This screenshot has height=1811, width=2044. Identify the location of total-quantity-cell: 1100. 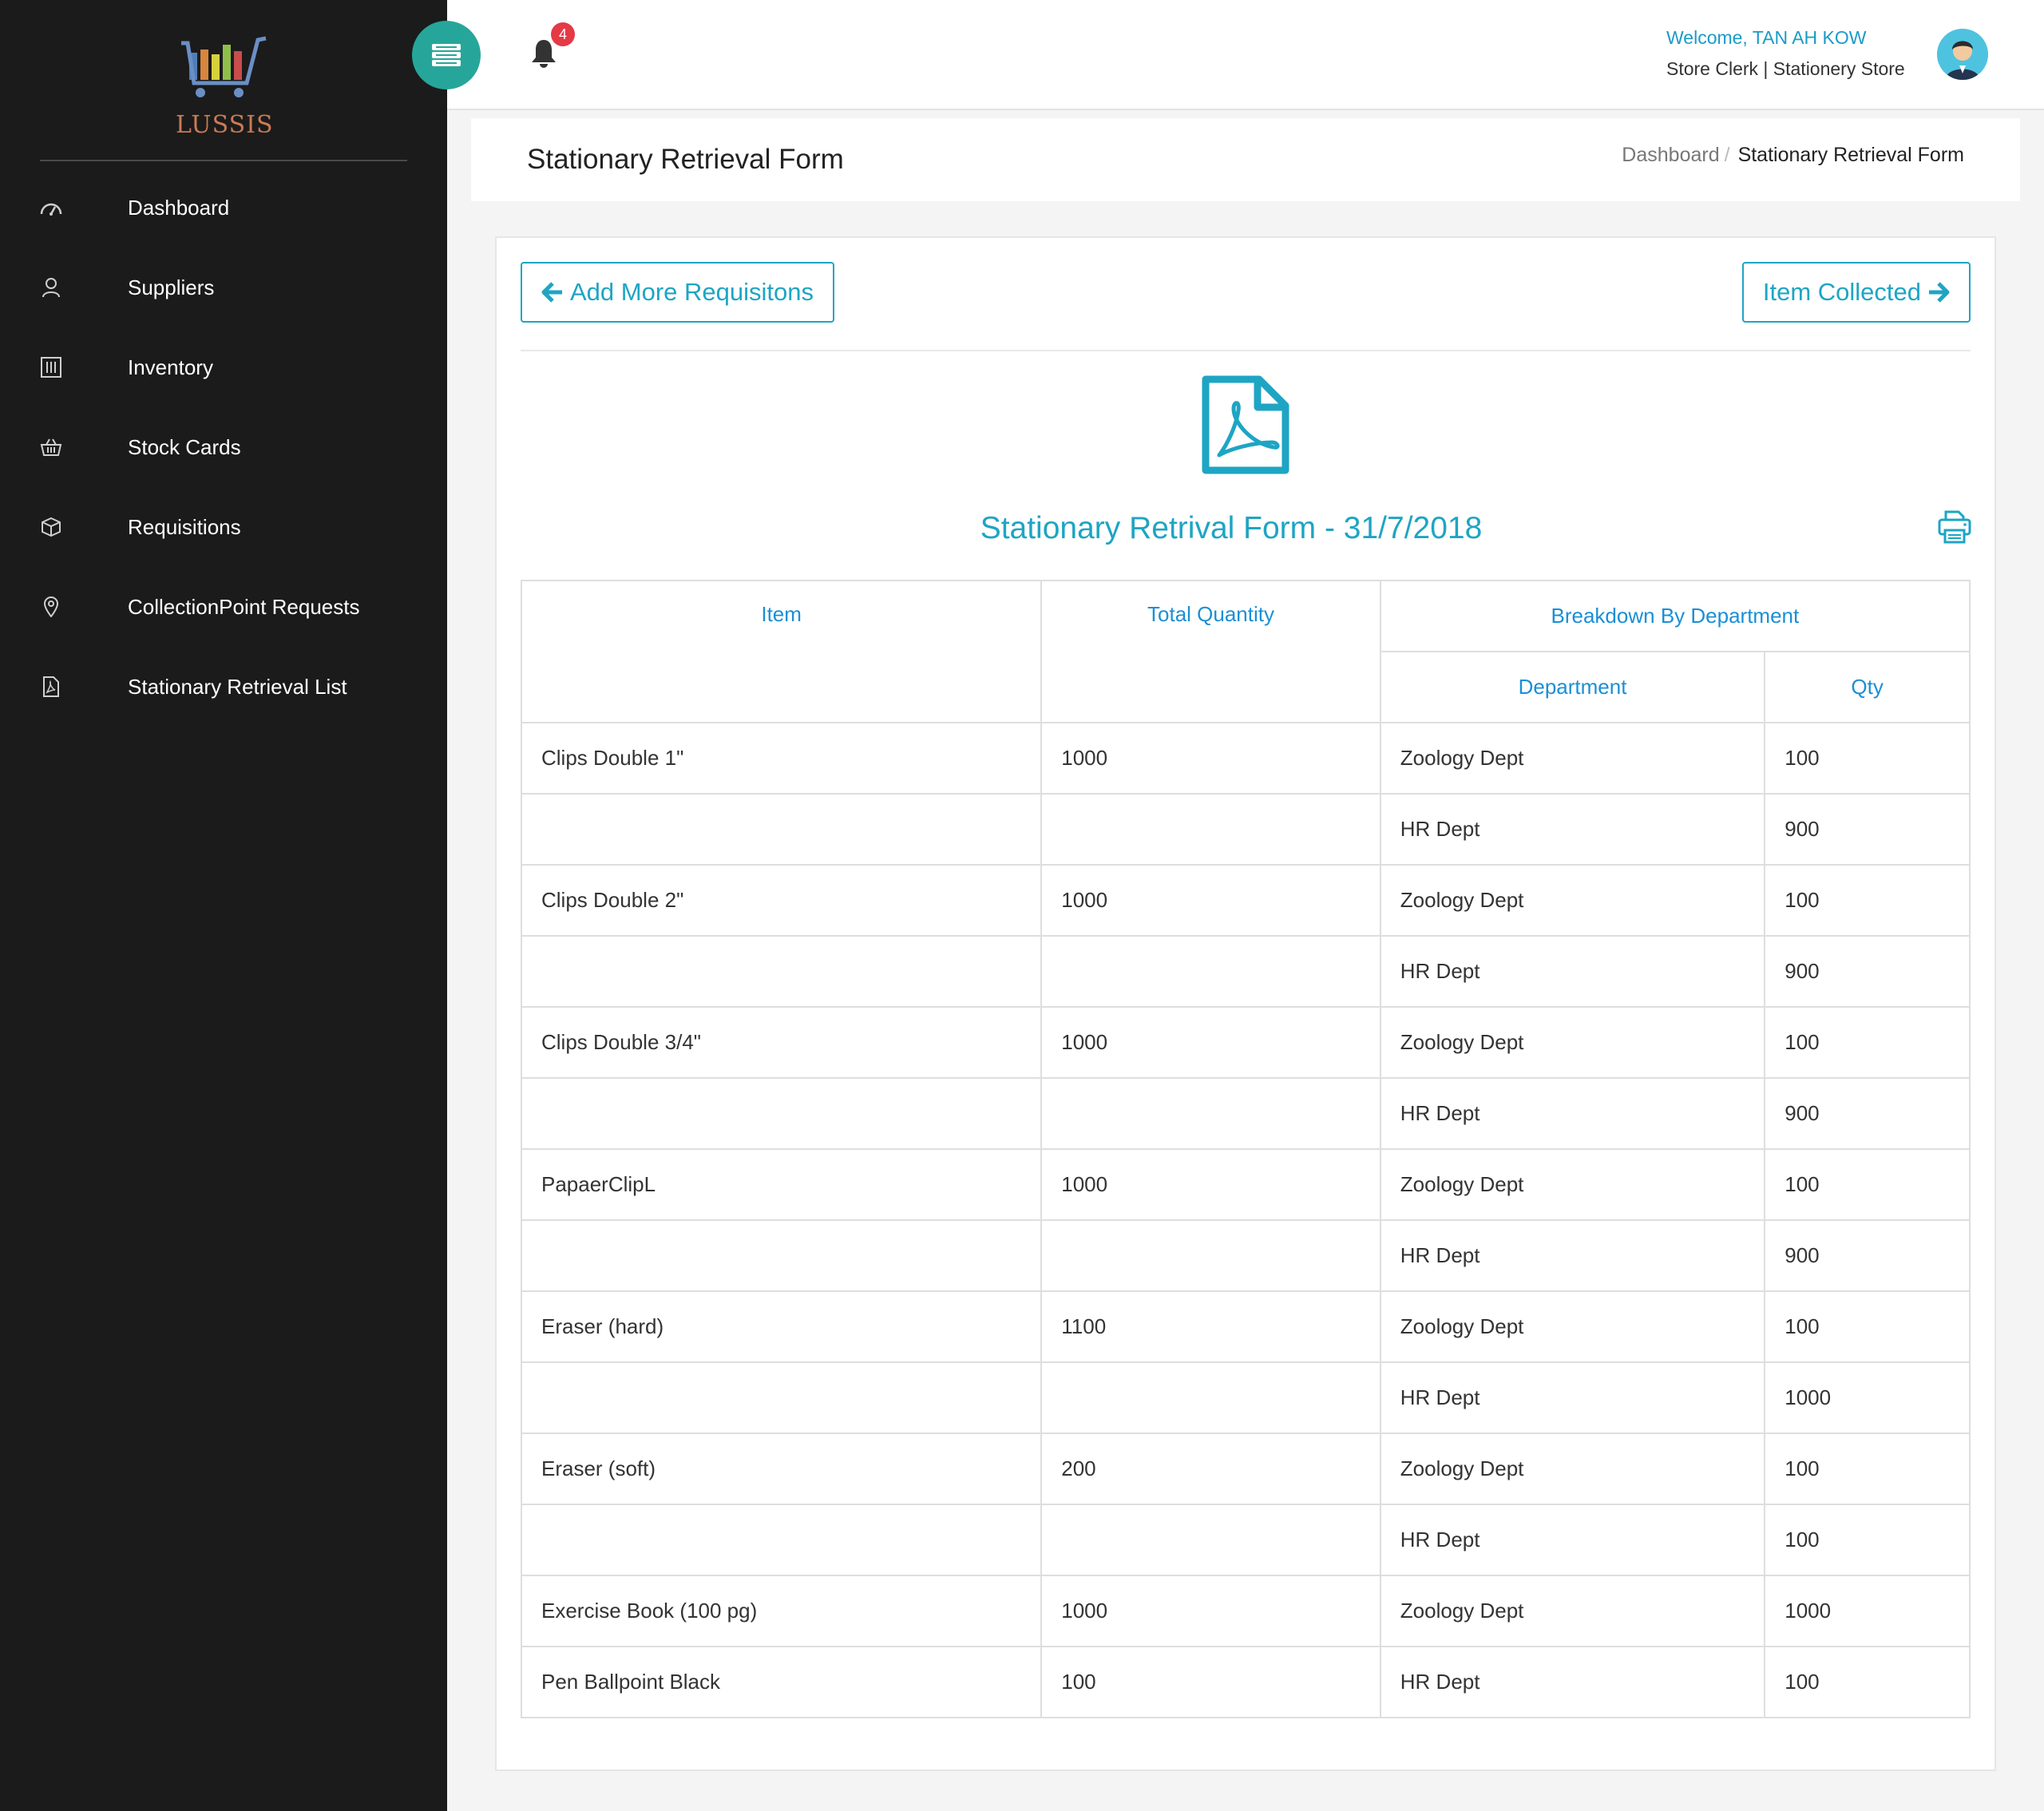
(1210, 1326).